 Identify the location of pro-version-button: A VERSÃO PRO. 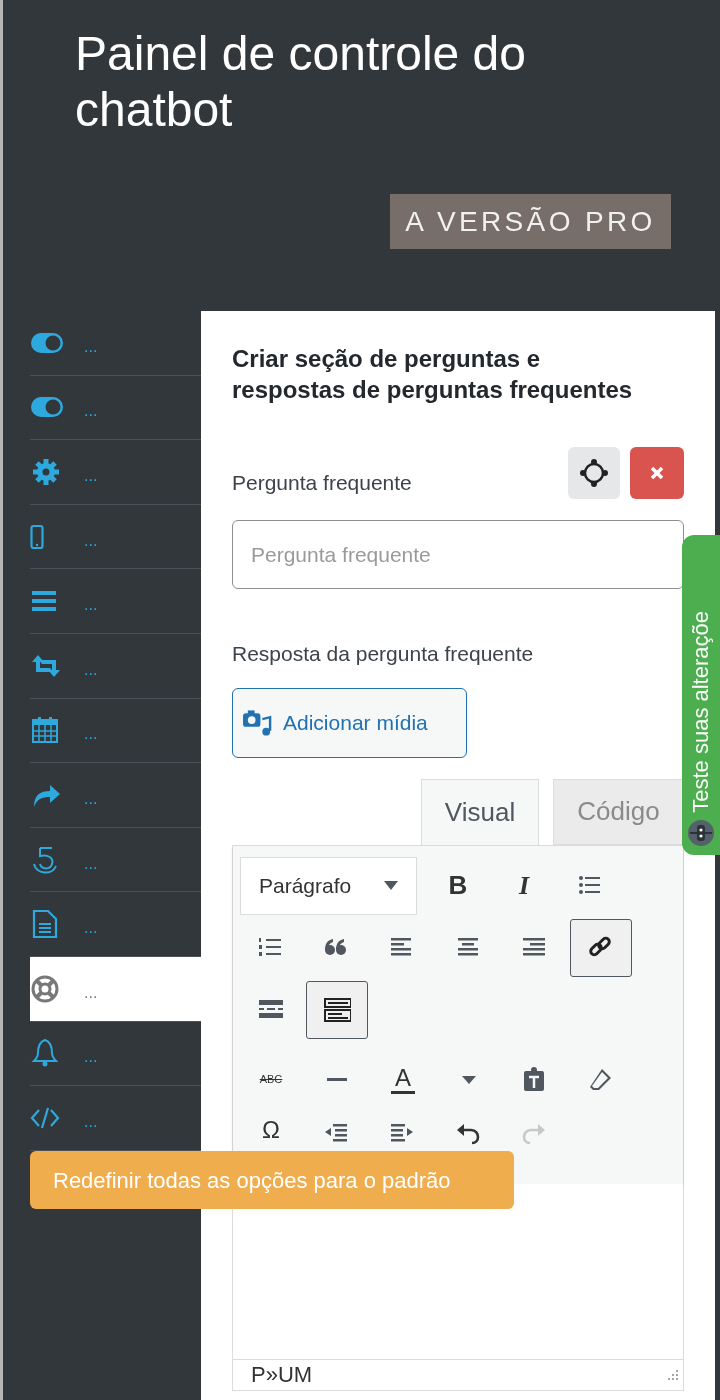
(530, 221).